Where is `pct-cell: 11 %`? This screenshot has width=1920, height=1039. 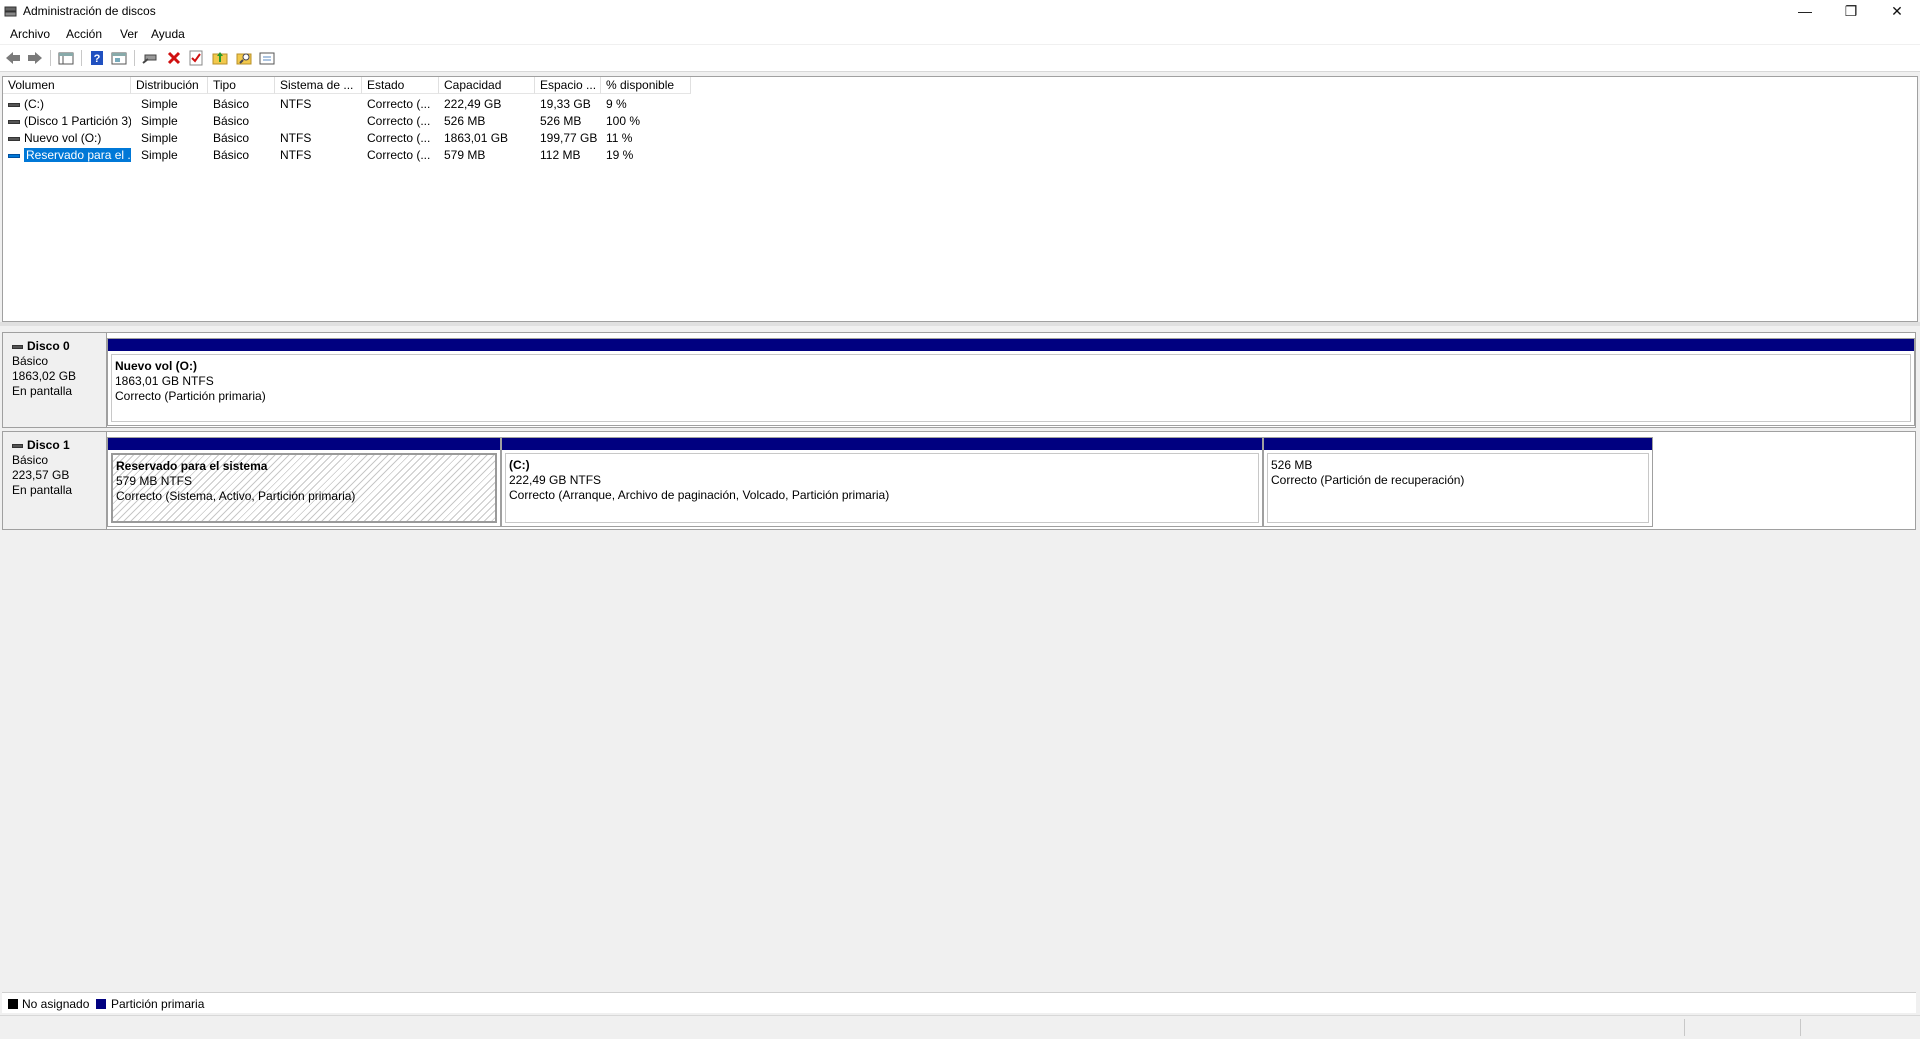
pct-cell: 11 % is located at coordinates (619, 138).